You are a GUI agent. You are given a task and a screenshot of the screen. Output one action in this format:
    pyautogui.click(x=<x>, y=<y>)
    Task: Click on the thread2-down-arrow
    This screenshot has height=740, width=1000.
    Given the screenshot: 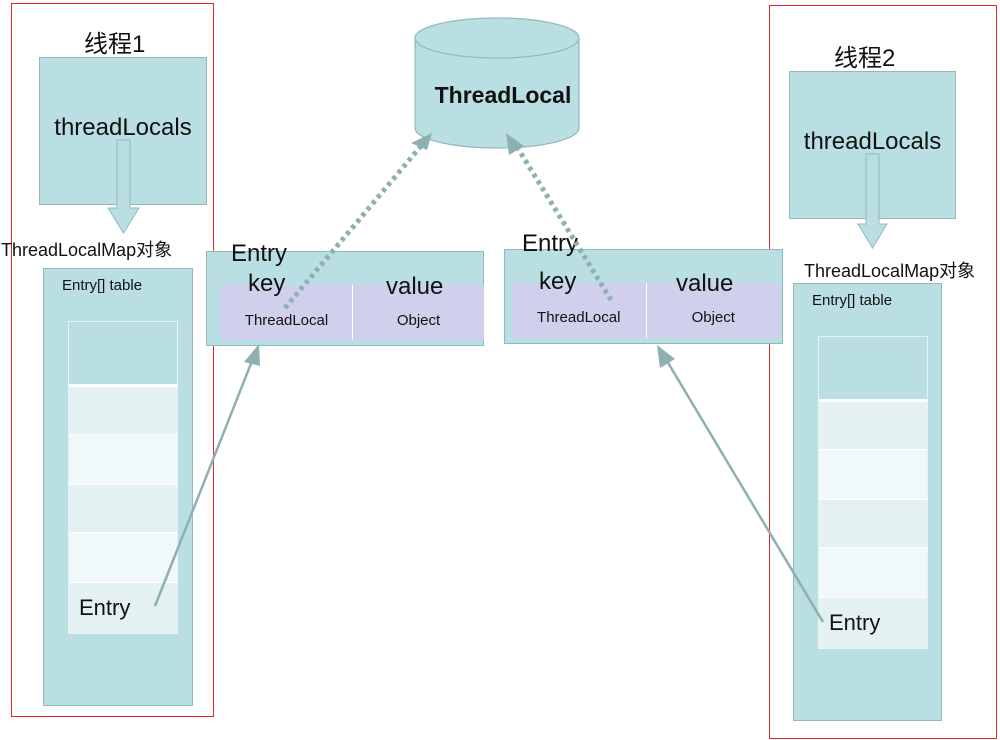 What is the action you would take?
    pyautogui.click(x=872, y=201)
    